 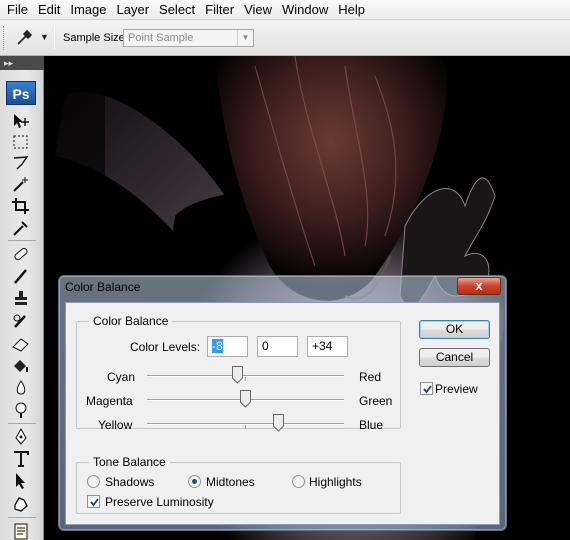 I want to click on clone-stamp-icon, so click(x=21, y=298).